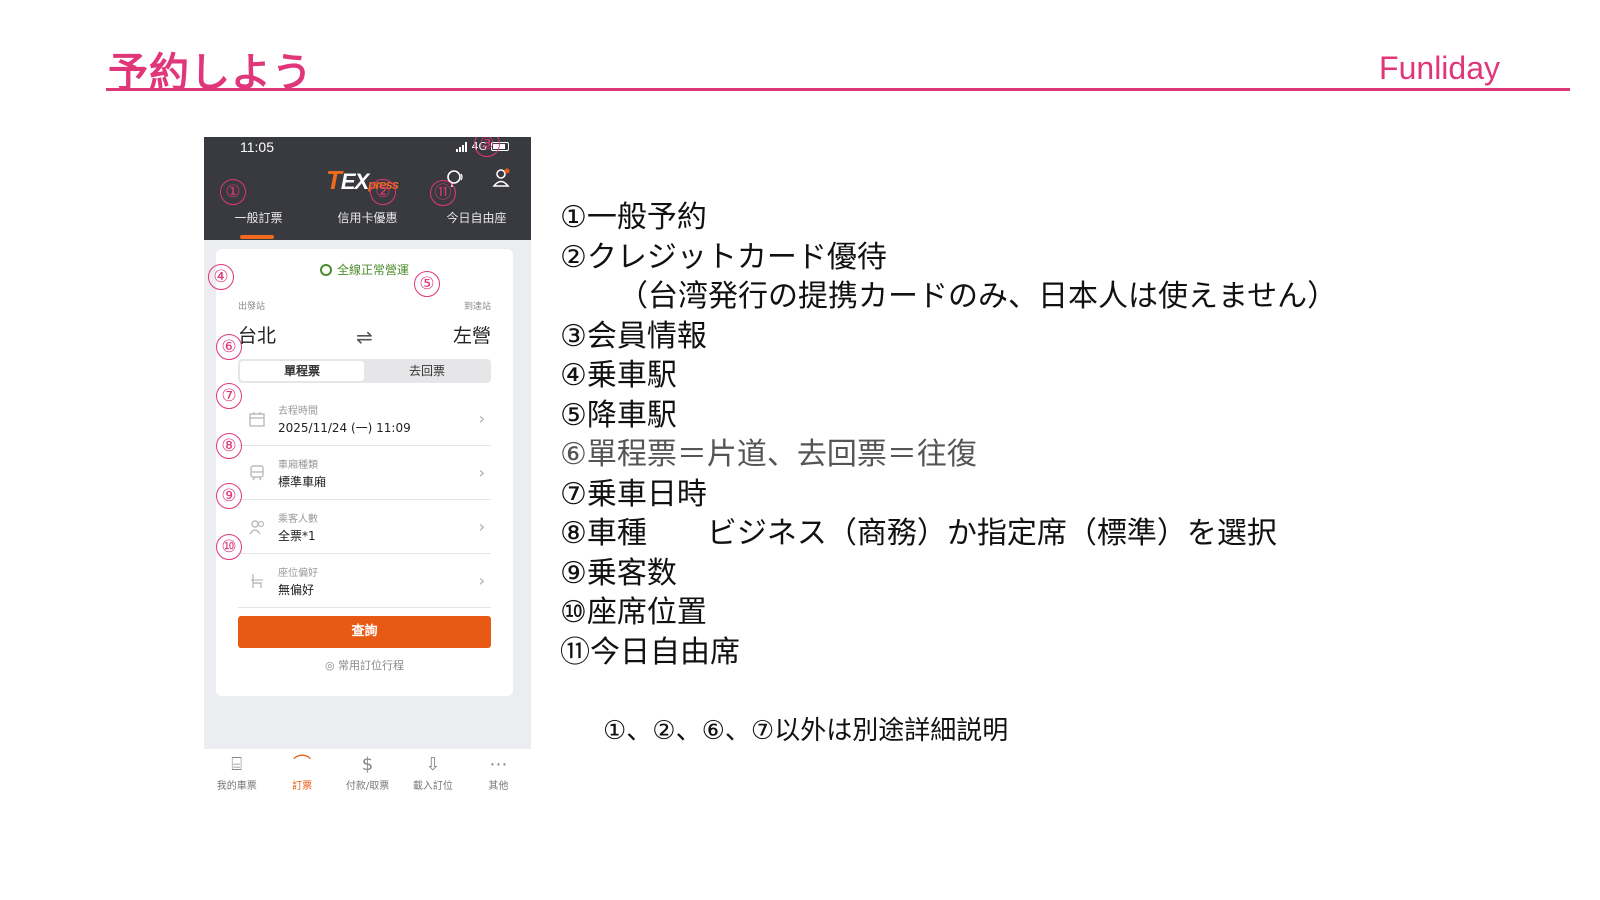 The height and width of the screenshot is (900, 1600). I want to click on ticket-icon: ⌸, so click(237, 764).